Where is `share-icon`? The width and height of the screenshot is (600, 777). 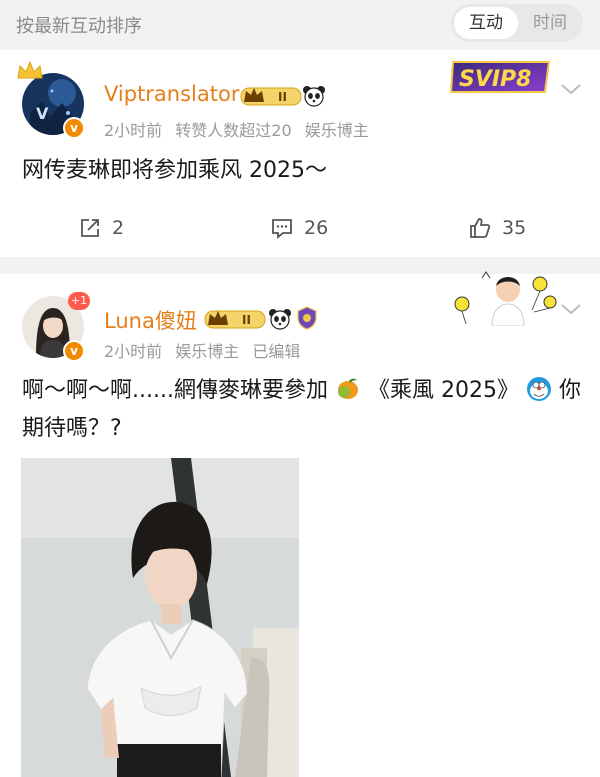
share-icon is located at coordinates (90, 228).